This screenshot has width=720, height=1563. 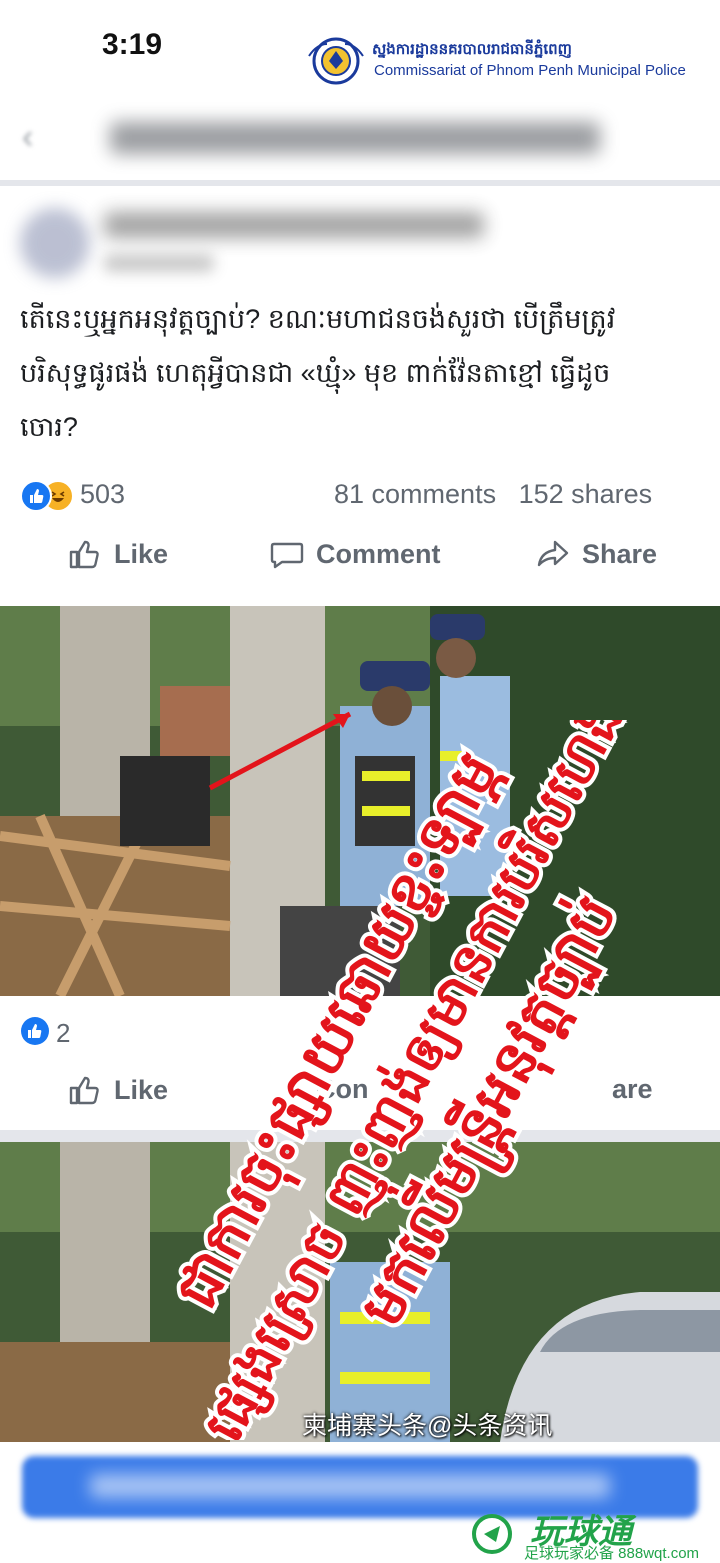 What do you see at coordinates (427, 1426) in the screenshot?
I see `source-credit: 柬埔寨头条@头条资讯` at bounding box center [427, 1426].